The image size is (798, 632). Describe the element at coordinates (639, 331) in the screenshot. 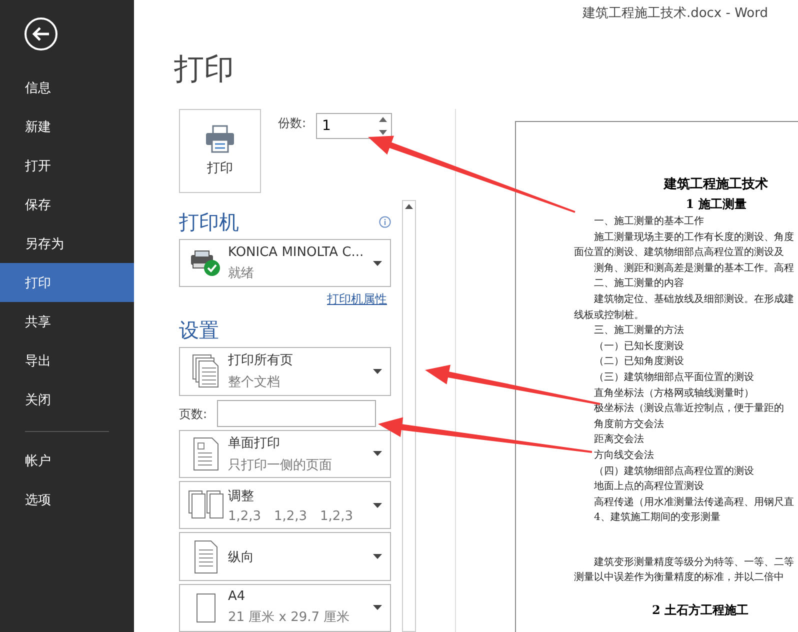

I see `document-text-line: 三、施工测量的方法` at that location.